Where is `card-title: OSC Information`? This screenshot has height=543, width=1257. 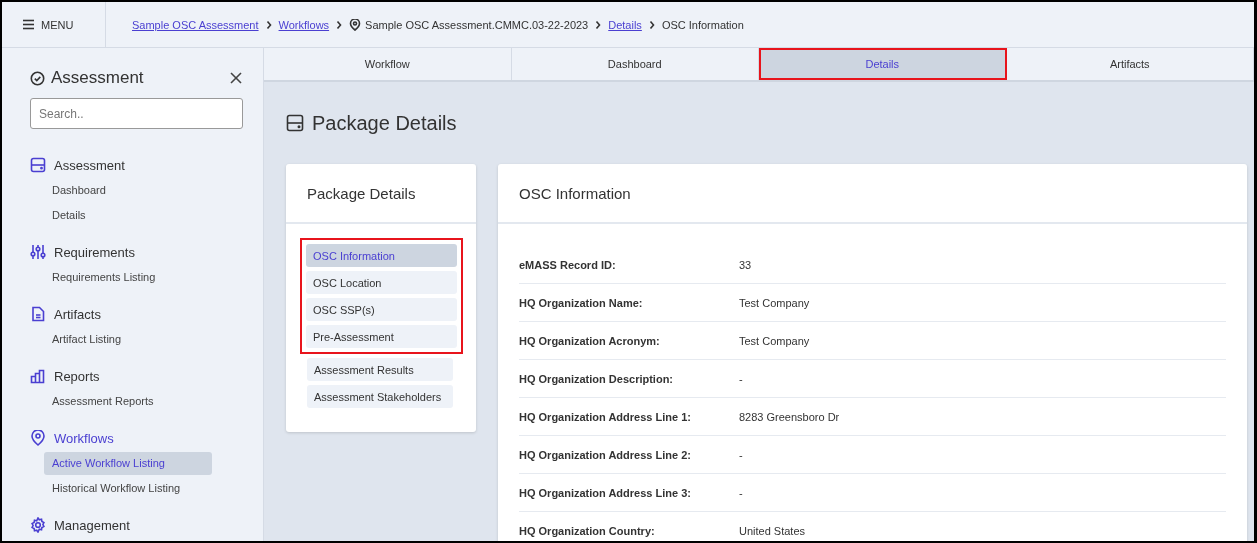
card-title: OSC Information is located at coordinates (872, 194).